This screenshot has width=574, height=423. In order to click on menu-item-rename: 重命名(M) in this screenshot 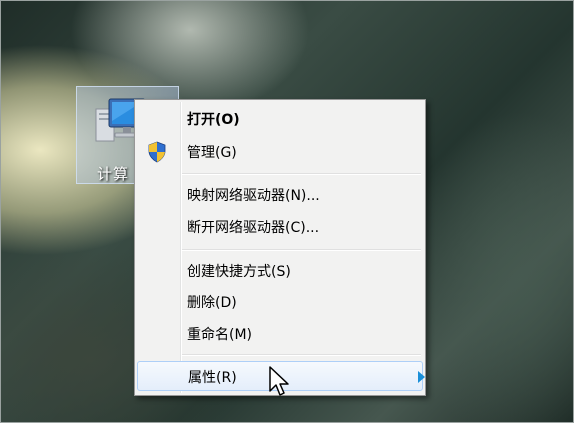, I will do `click(280, 333)`.